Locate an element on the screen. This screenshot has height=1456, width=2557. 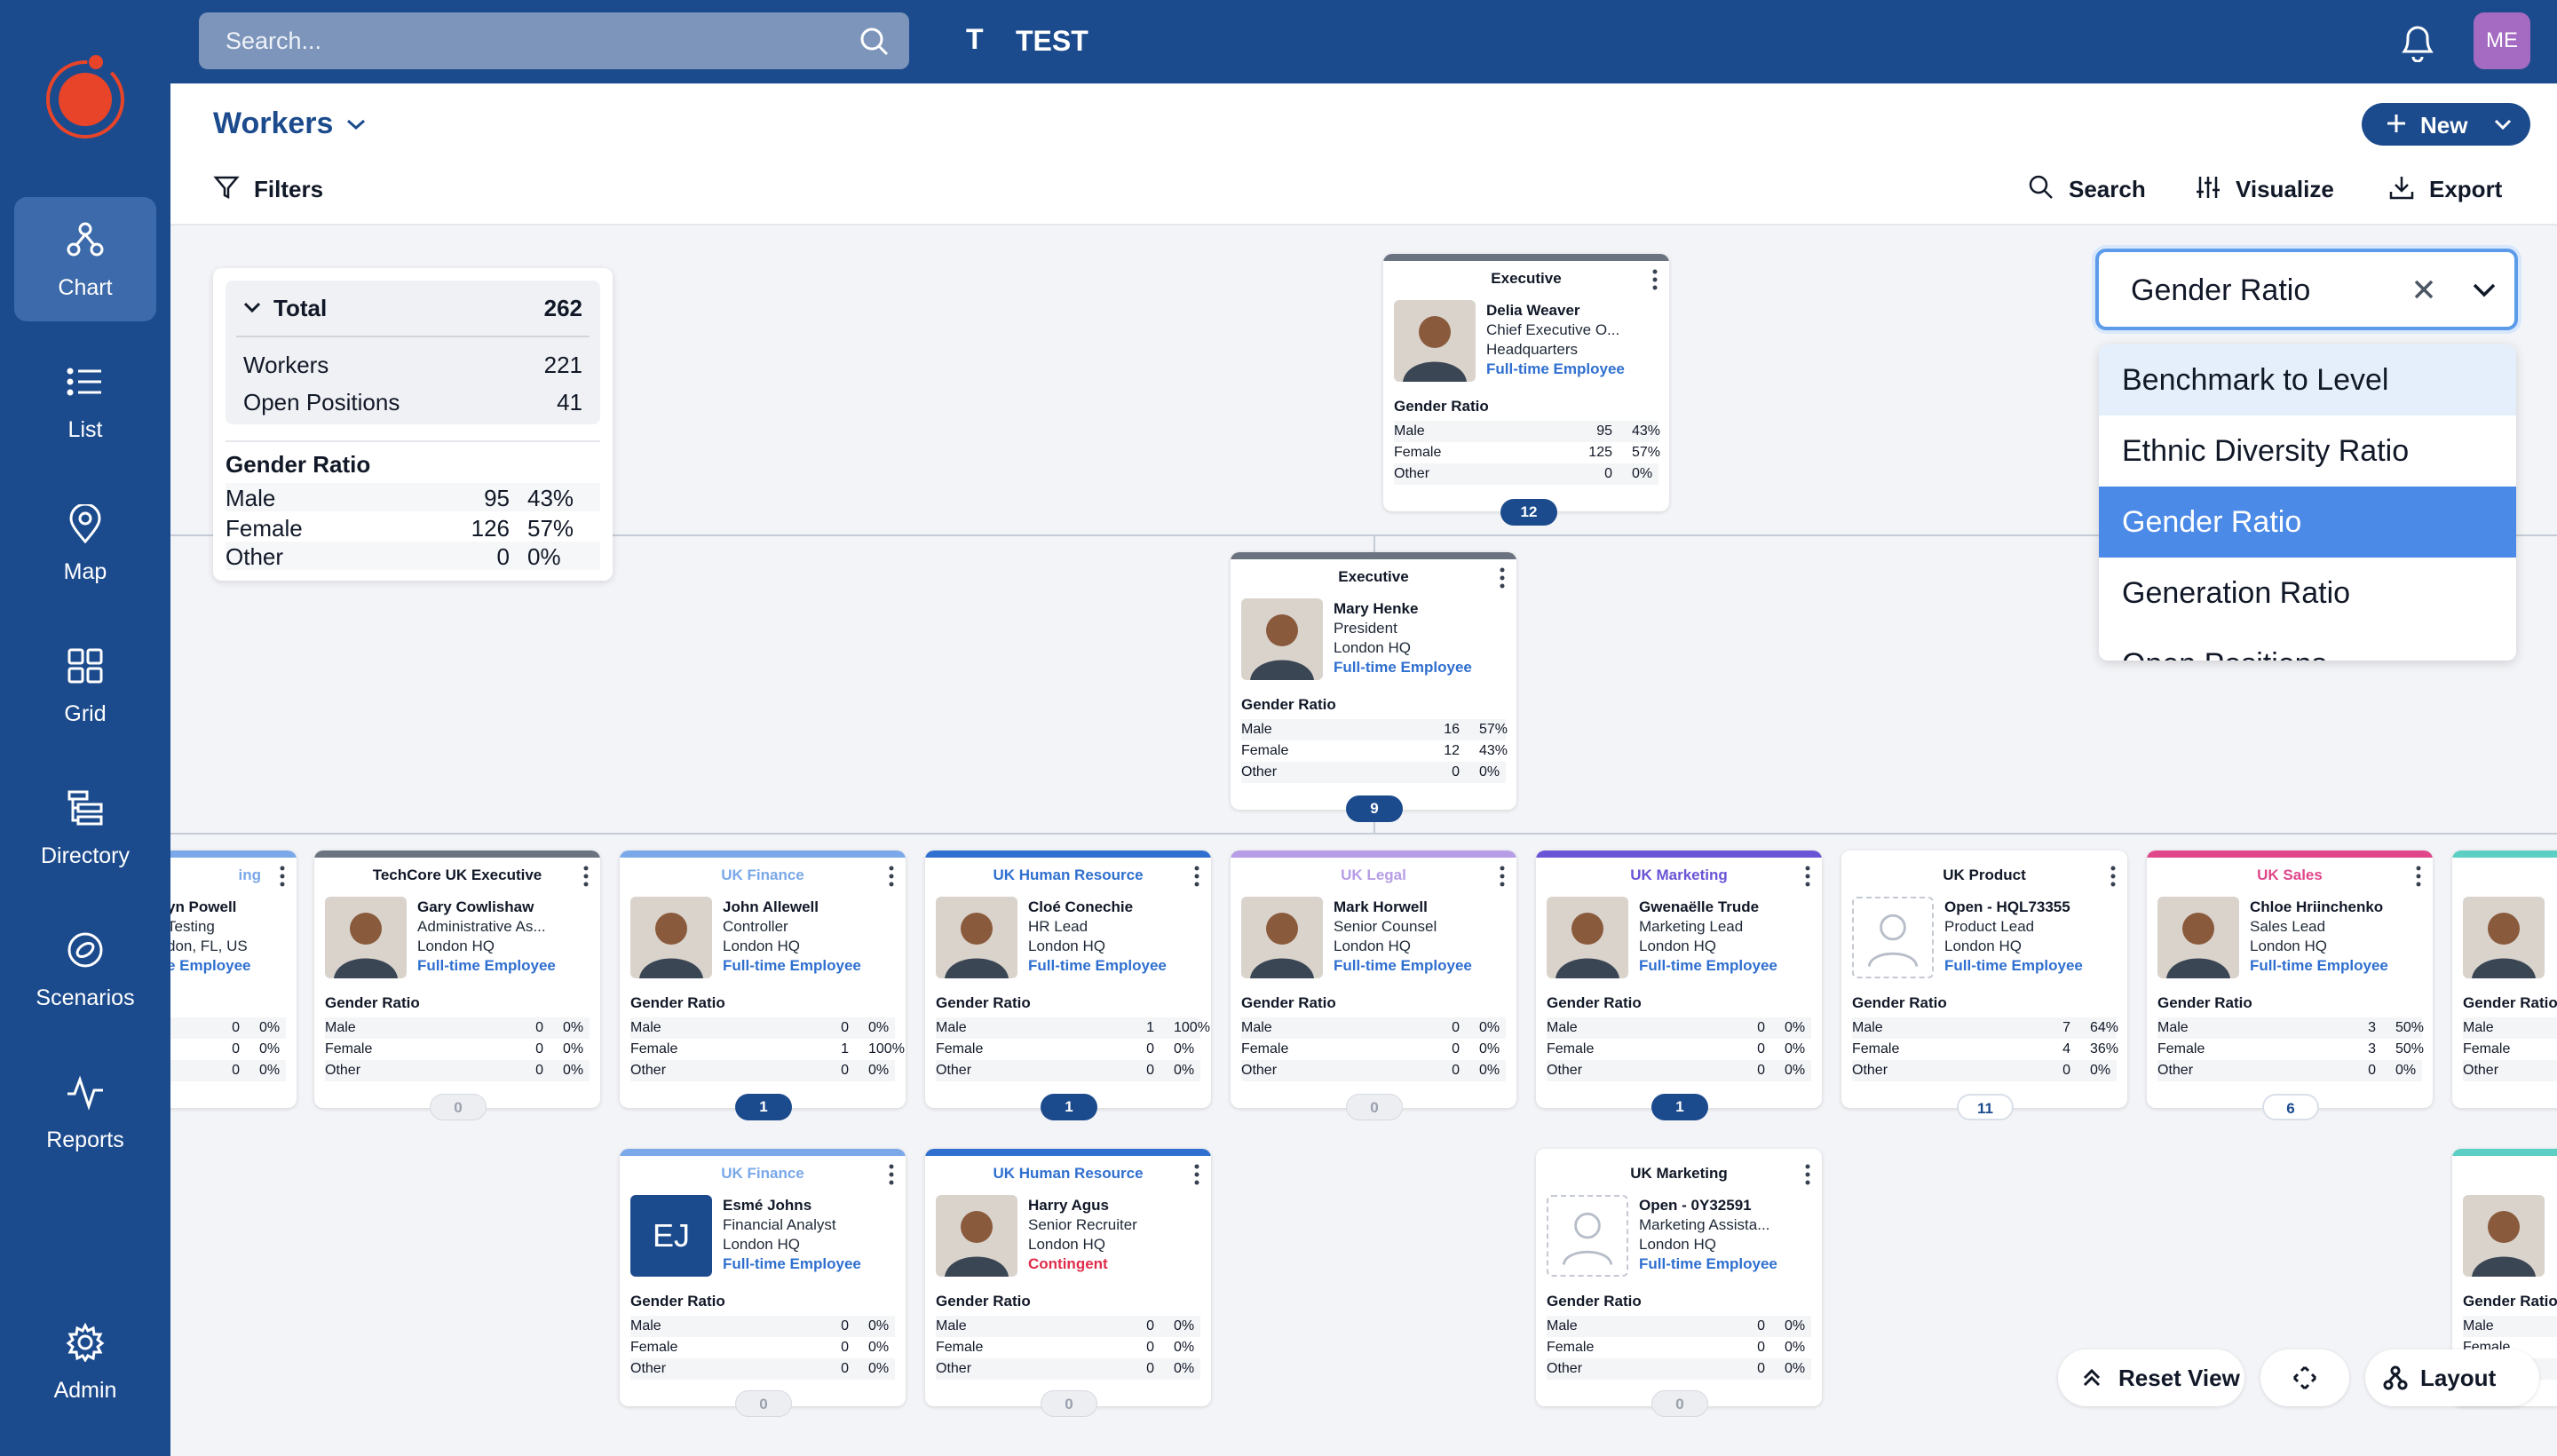
visualization-select: Gender Ratio is located at coordinates (2306, 289).